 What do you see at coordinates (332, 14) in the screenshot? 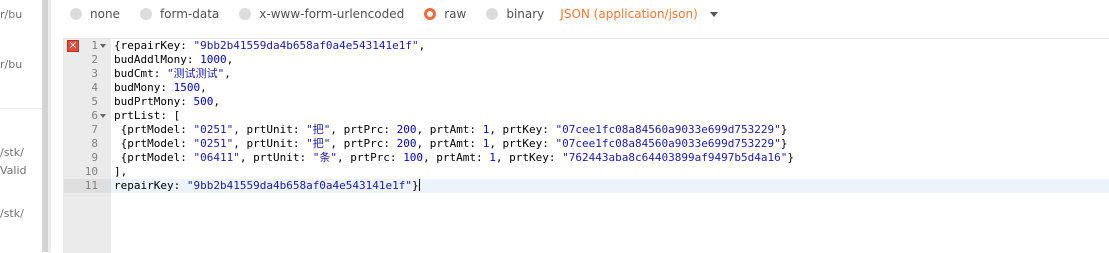
I see `radio-label: x-www-form-urlencoded` at bounding box center [332, 14].